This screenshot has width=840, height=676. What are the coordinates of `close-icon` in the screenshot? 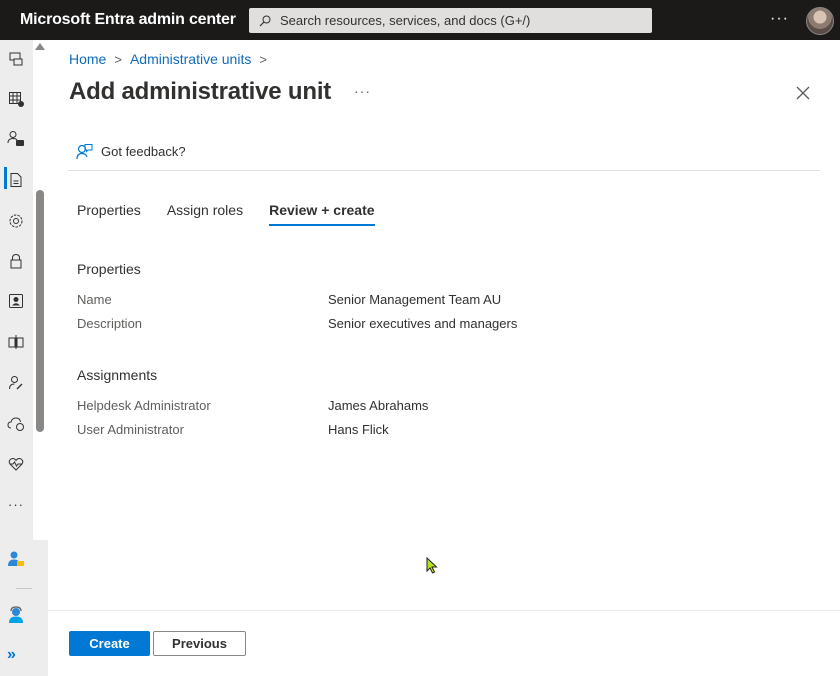 It's located at (803, 93).